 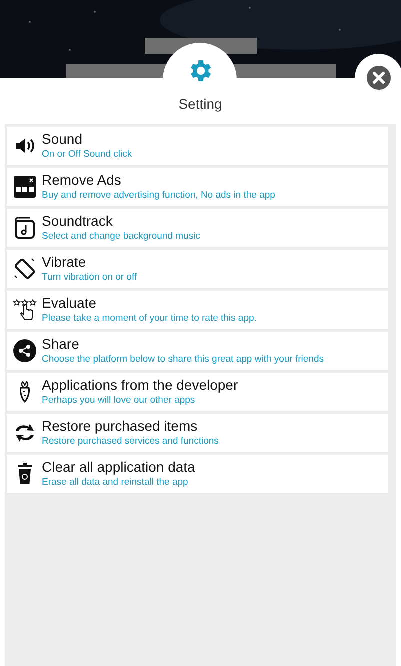 I want to click on item-title: Evaluate, so click(x=69, y=303).